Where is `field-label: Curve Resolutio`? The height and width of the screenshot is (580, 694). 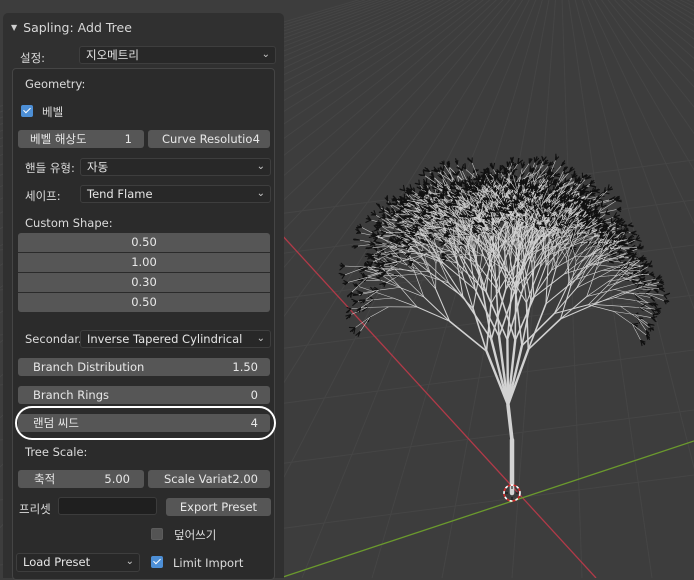 field-label: Curve Resolutio is located at coordinates (207, 139).